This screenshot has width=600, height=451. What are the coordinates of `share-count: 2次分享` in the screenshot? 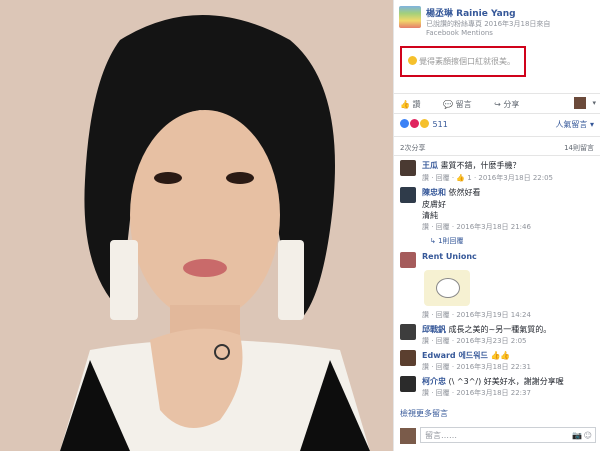 It's located at (412, 148).